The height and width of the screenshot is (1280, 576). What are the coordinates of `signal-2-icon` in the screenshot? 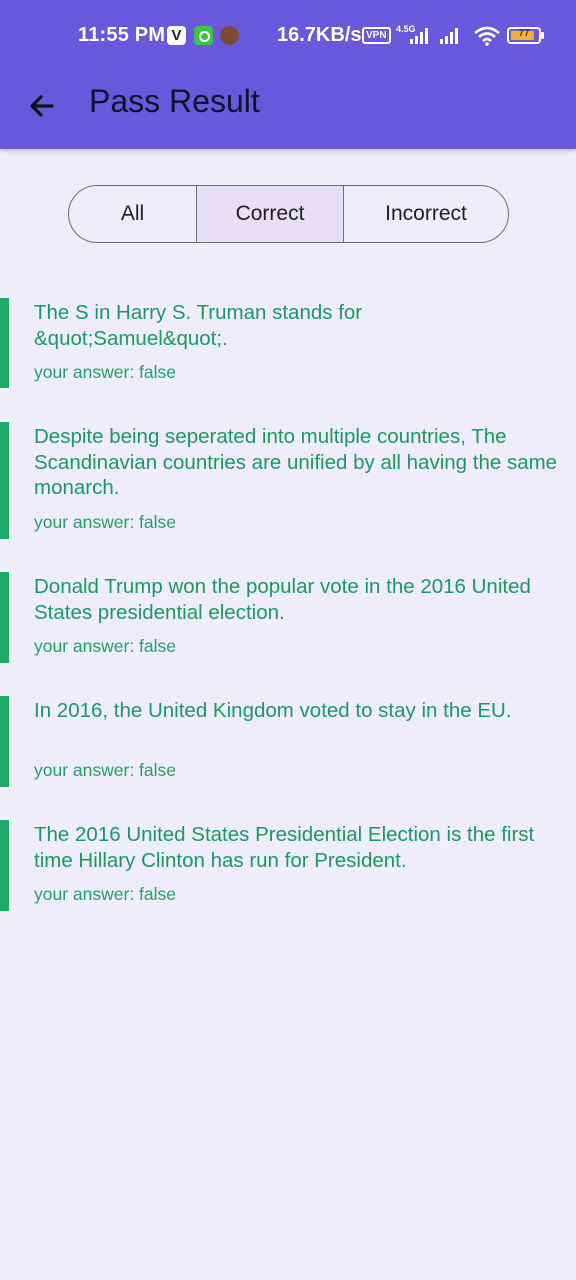 It's located at (449, 36).